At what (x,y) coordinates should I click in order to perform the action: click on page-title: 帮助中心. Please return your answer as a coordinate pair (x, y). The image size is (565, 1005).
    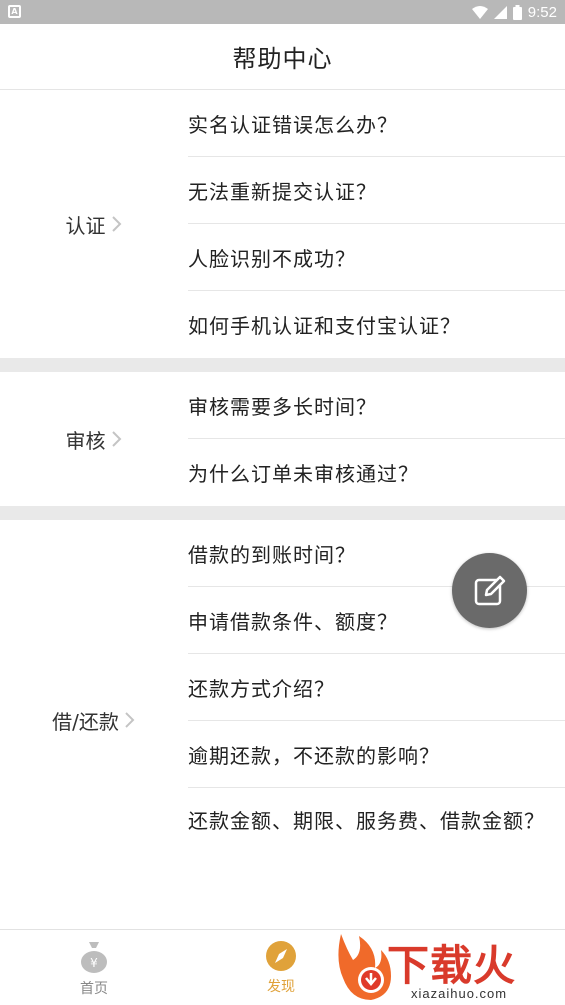
    Looking at the image, I should click on (282, 59).